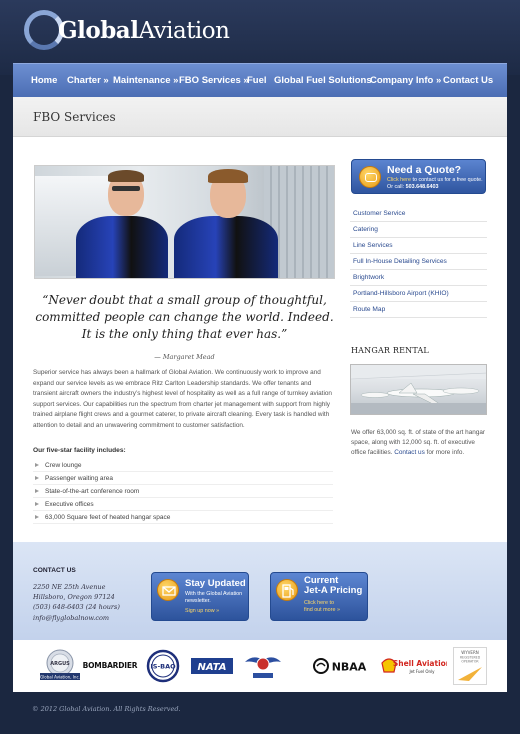 The height and width of the screenshot is (734, 520). I want to click on wings-club-logo, so click(263, 666).